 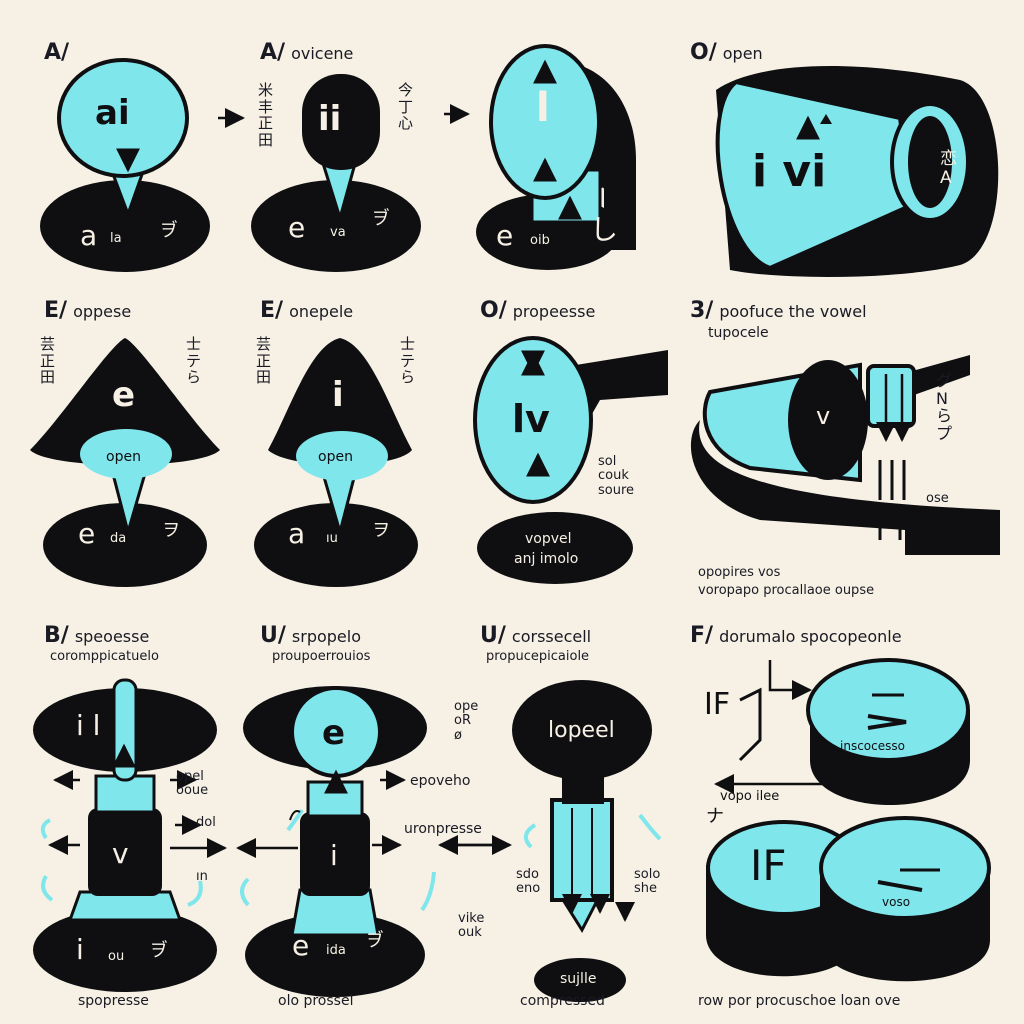 I want to click on panel-1-base-small: la, so click(x=116, y=238).